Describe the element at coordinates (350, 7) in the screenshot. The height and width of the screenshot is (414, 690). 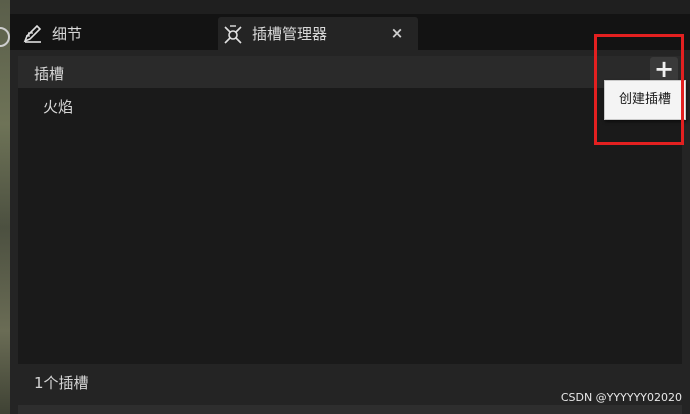
I see `top-bar` at that location.